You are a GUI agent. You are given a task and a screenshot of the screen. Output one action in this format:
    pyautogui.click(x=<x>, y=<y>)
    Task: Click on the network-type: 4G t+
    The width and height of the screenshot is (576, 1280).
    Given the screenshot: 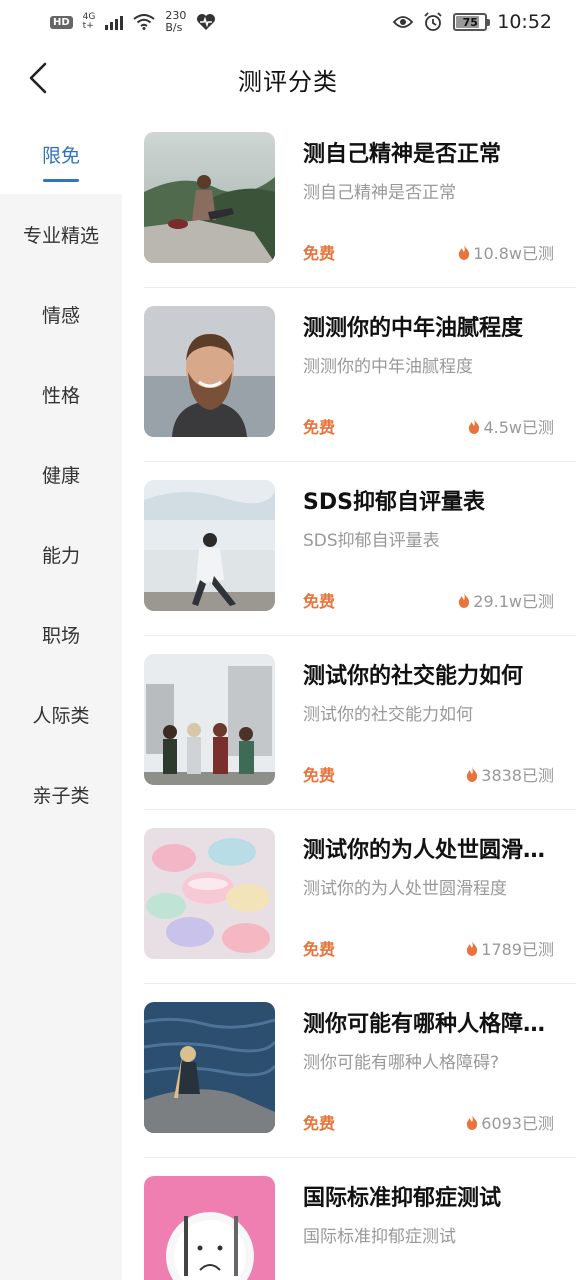 What is the action you would take?
    pyautogui.click(x=89, y=22)
    